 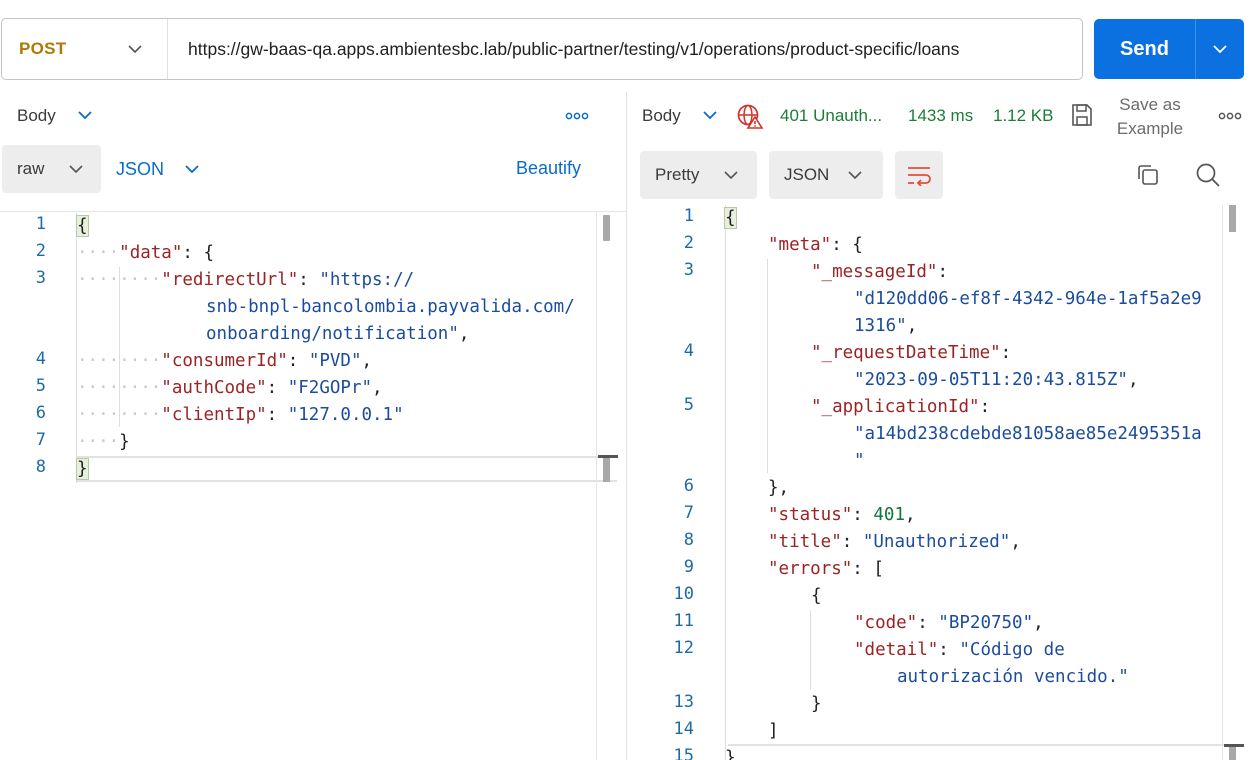 What do you see at coordinates (779, 488) in the screenshot?
I see `code-line: },` at bounding box center [779, 488].